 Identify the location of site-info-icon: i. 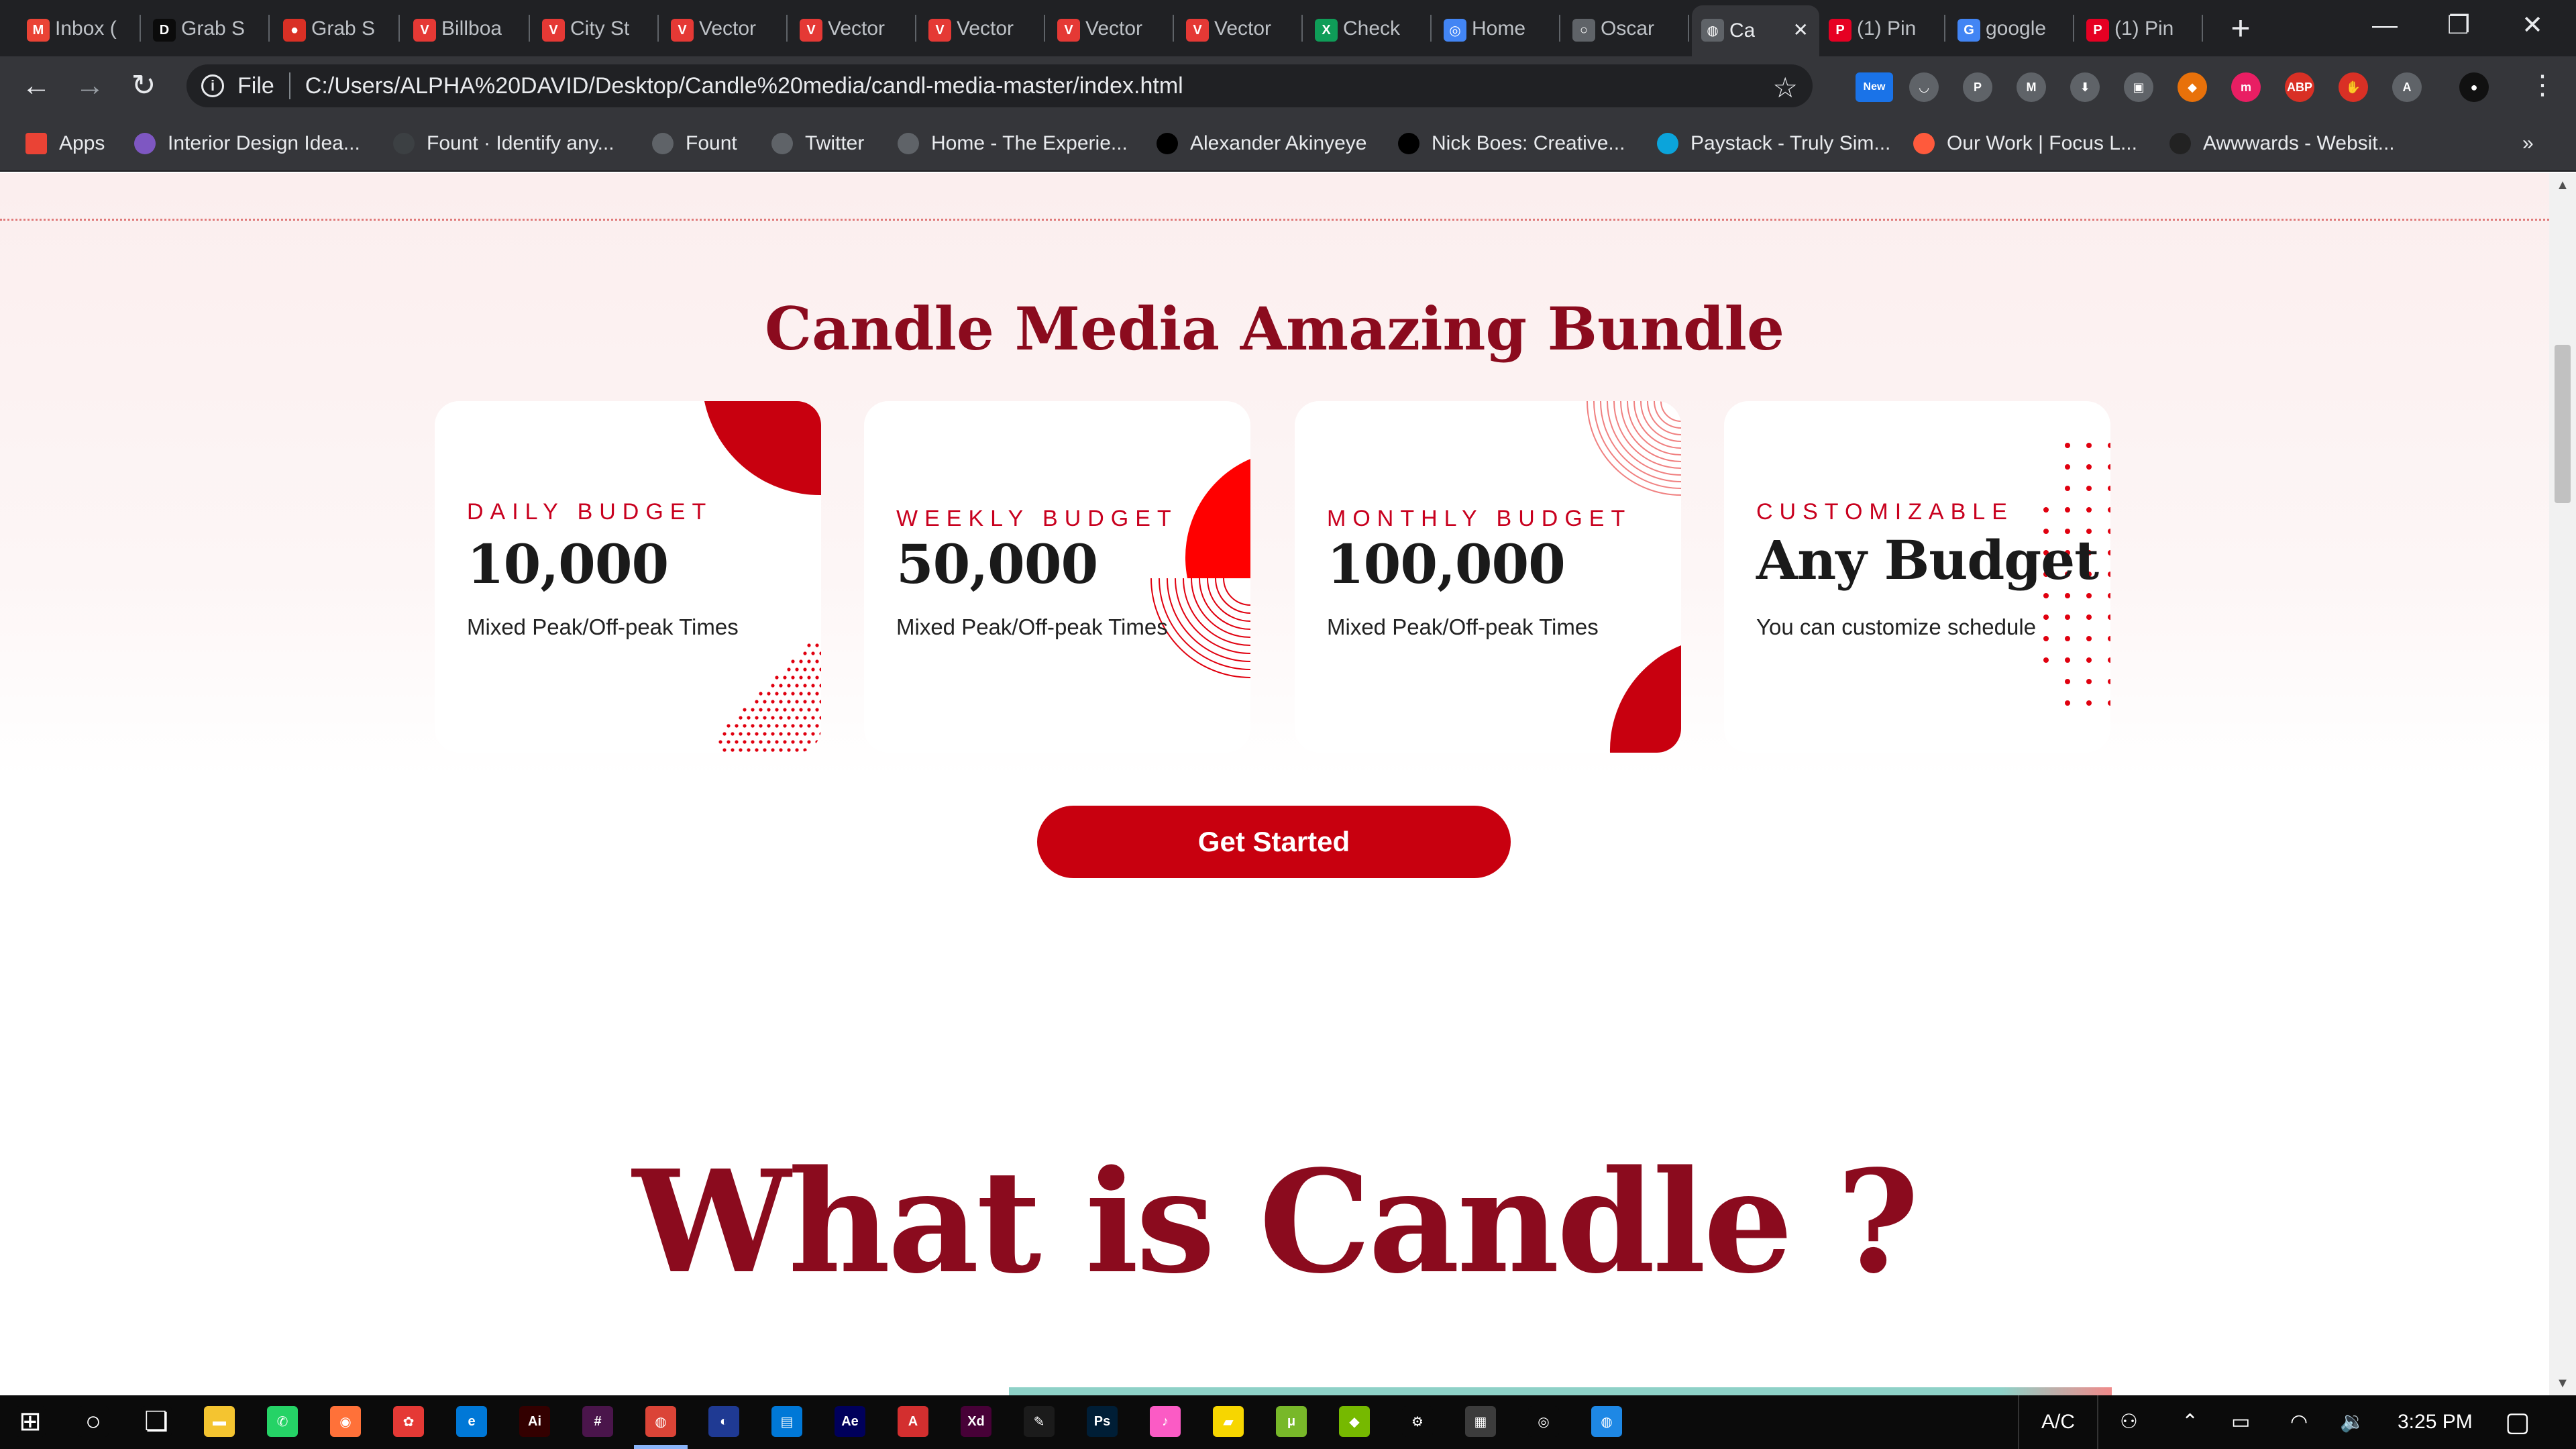
(212, 85).